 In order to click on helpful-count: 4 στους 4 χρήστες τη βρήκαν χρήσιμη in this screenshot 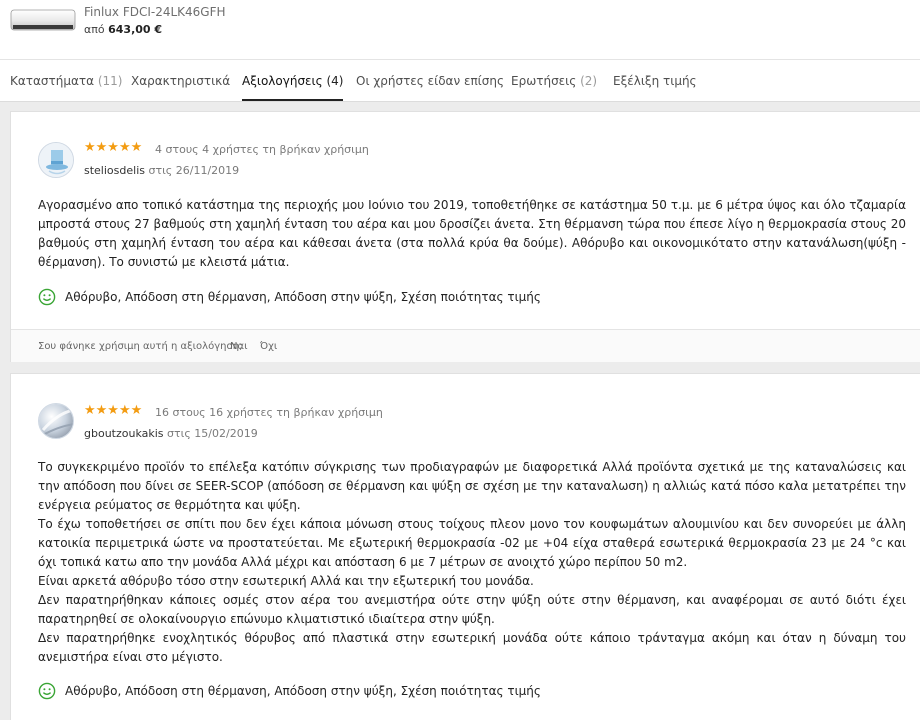, I will do `click(262, 149)`.